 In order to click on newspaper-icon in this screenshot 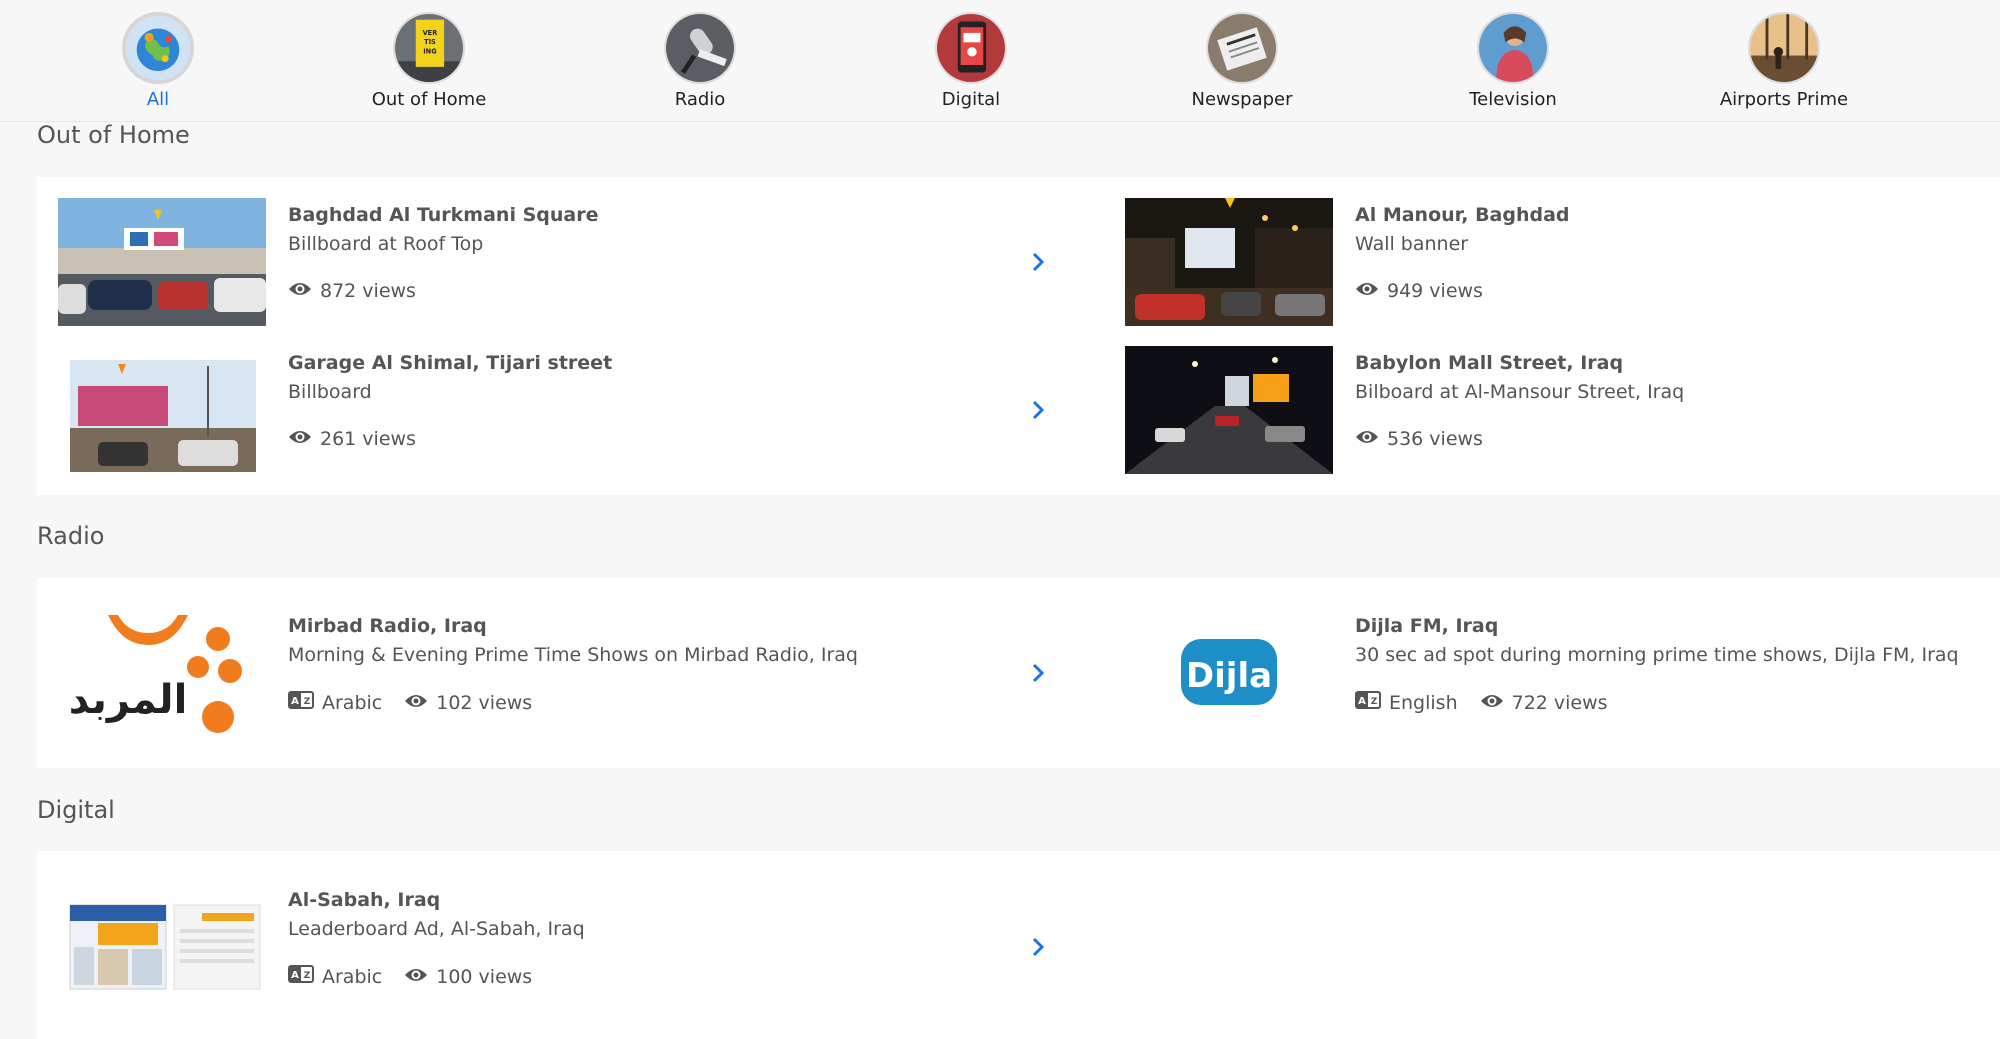, I will do `click(1242, 48)`.